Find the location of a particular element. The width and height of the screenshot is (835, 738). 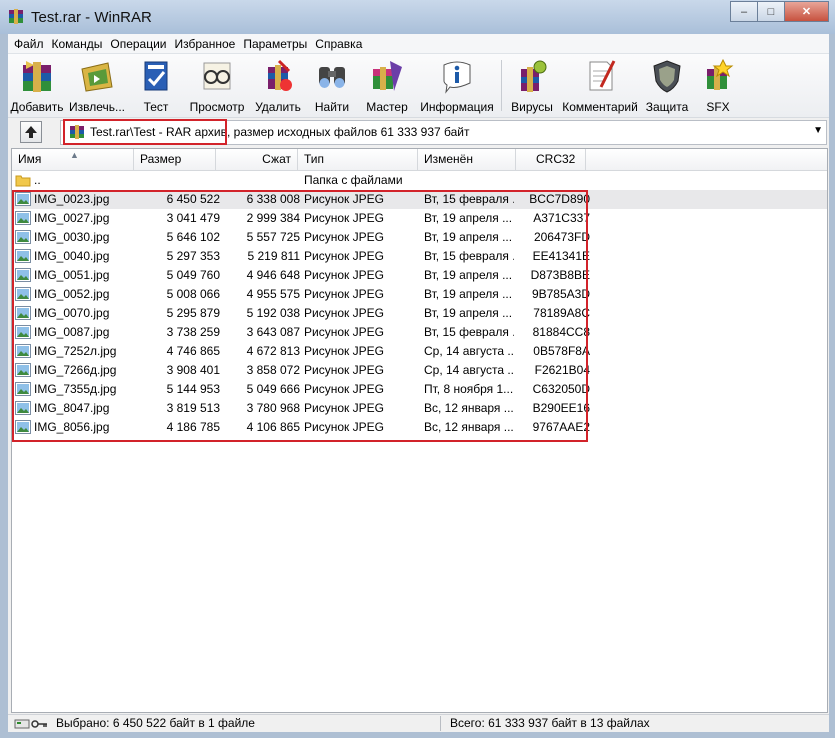

wizard-icon is located at coordinates (387, 76).